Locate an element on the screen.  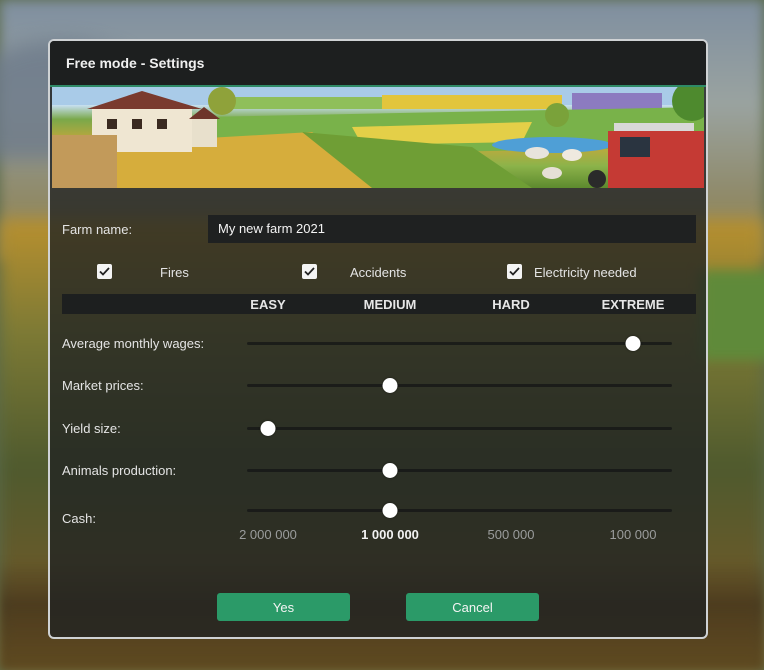
market-prices-slider-track is located at coordinates (459, 385).